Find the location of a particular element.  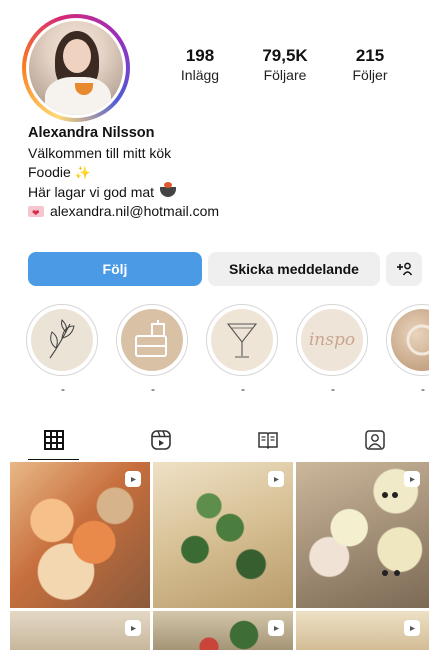

food-container-icon is located at coordinates (151, 338).